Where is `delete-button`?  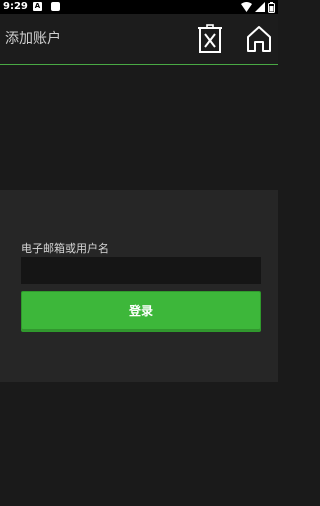 delete-button is located at coordinates (210, 39).